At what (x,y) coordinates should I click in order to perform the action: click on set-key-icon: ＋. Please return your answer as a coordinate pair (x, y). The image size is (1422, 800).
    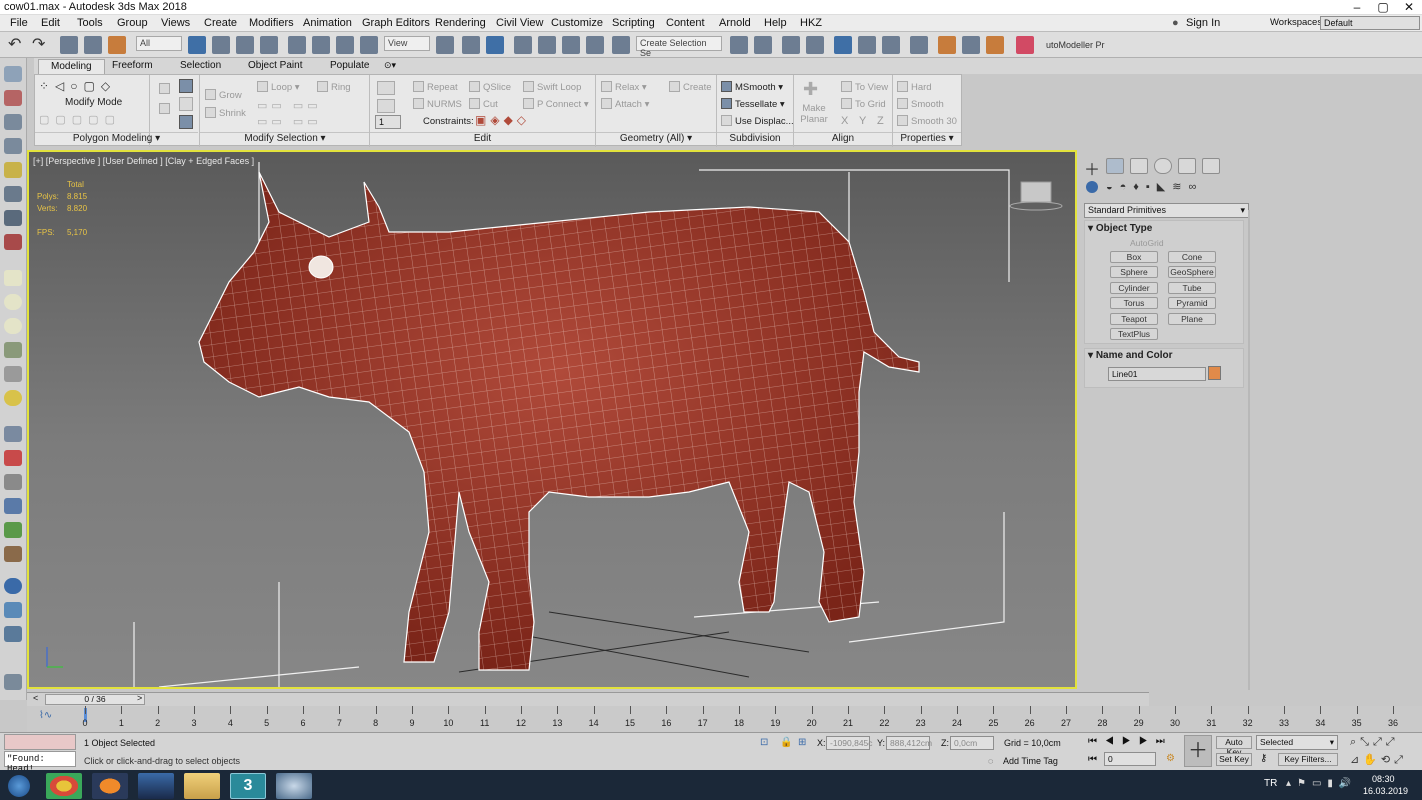
    Looking at the image, I should click on (1198, 751).